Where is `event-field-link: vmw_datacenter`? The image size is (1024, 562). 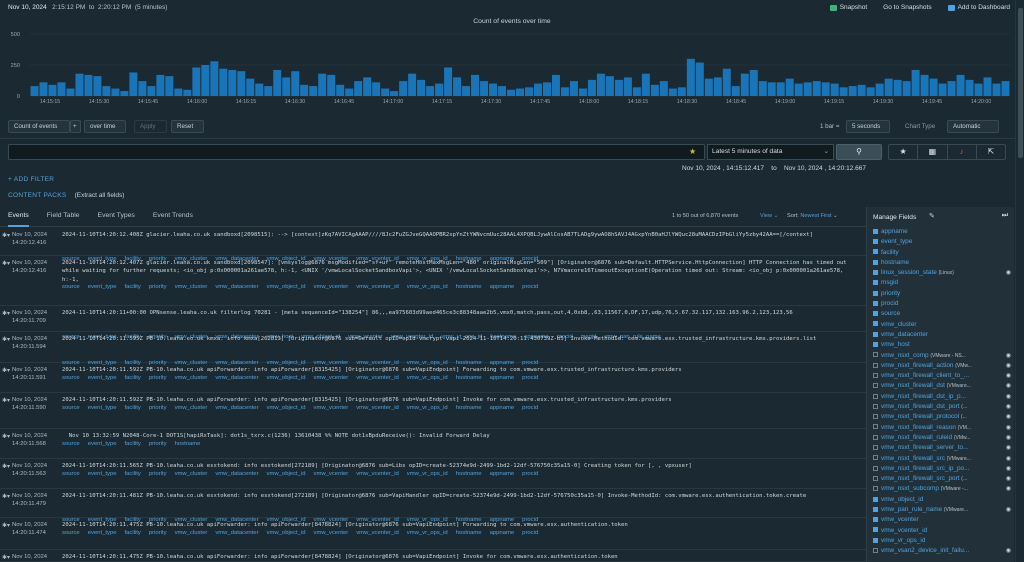
event-field-link: vmw_datacenter is located at coordinates (236, 408).